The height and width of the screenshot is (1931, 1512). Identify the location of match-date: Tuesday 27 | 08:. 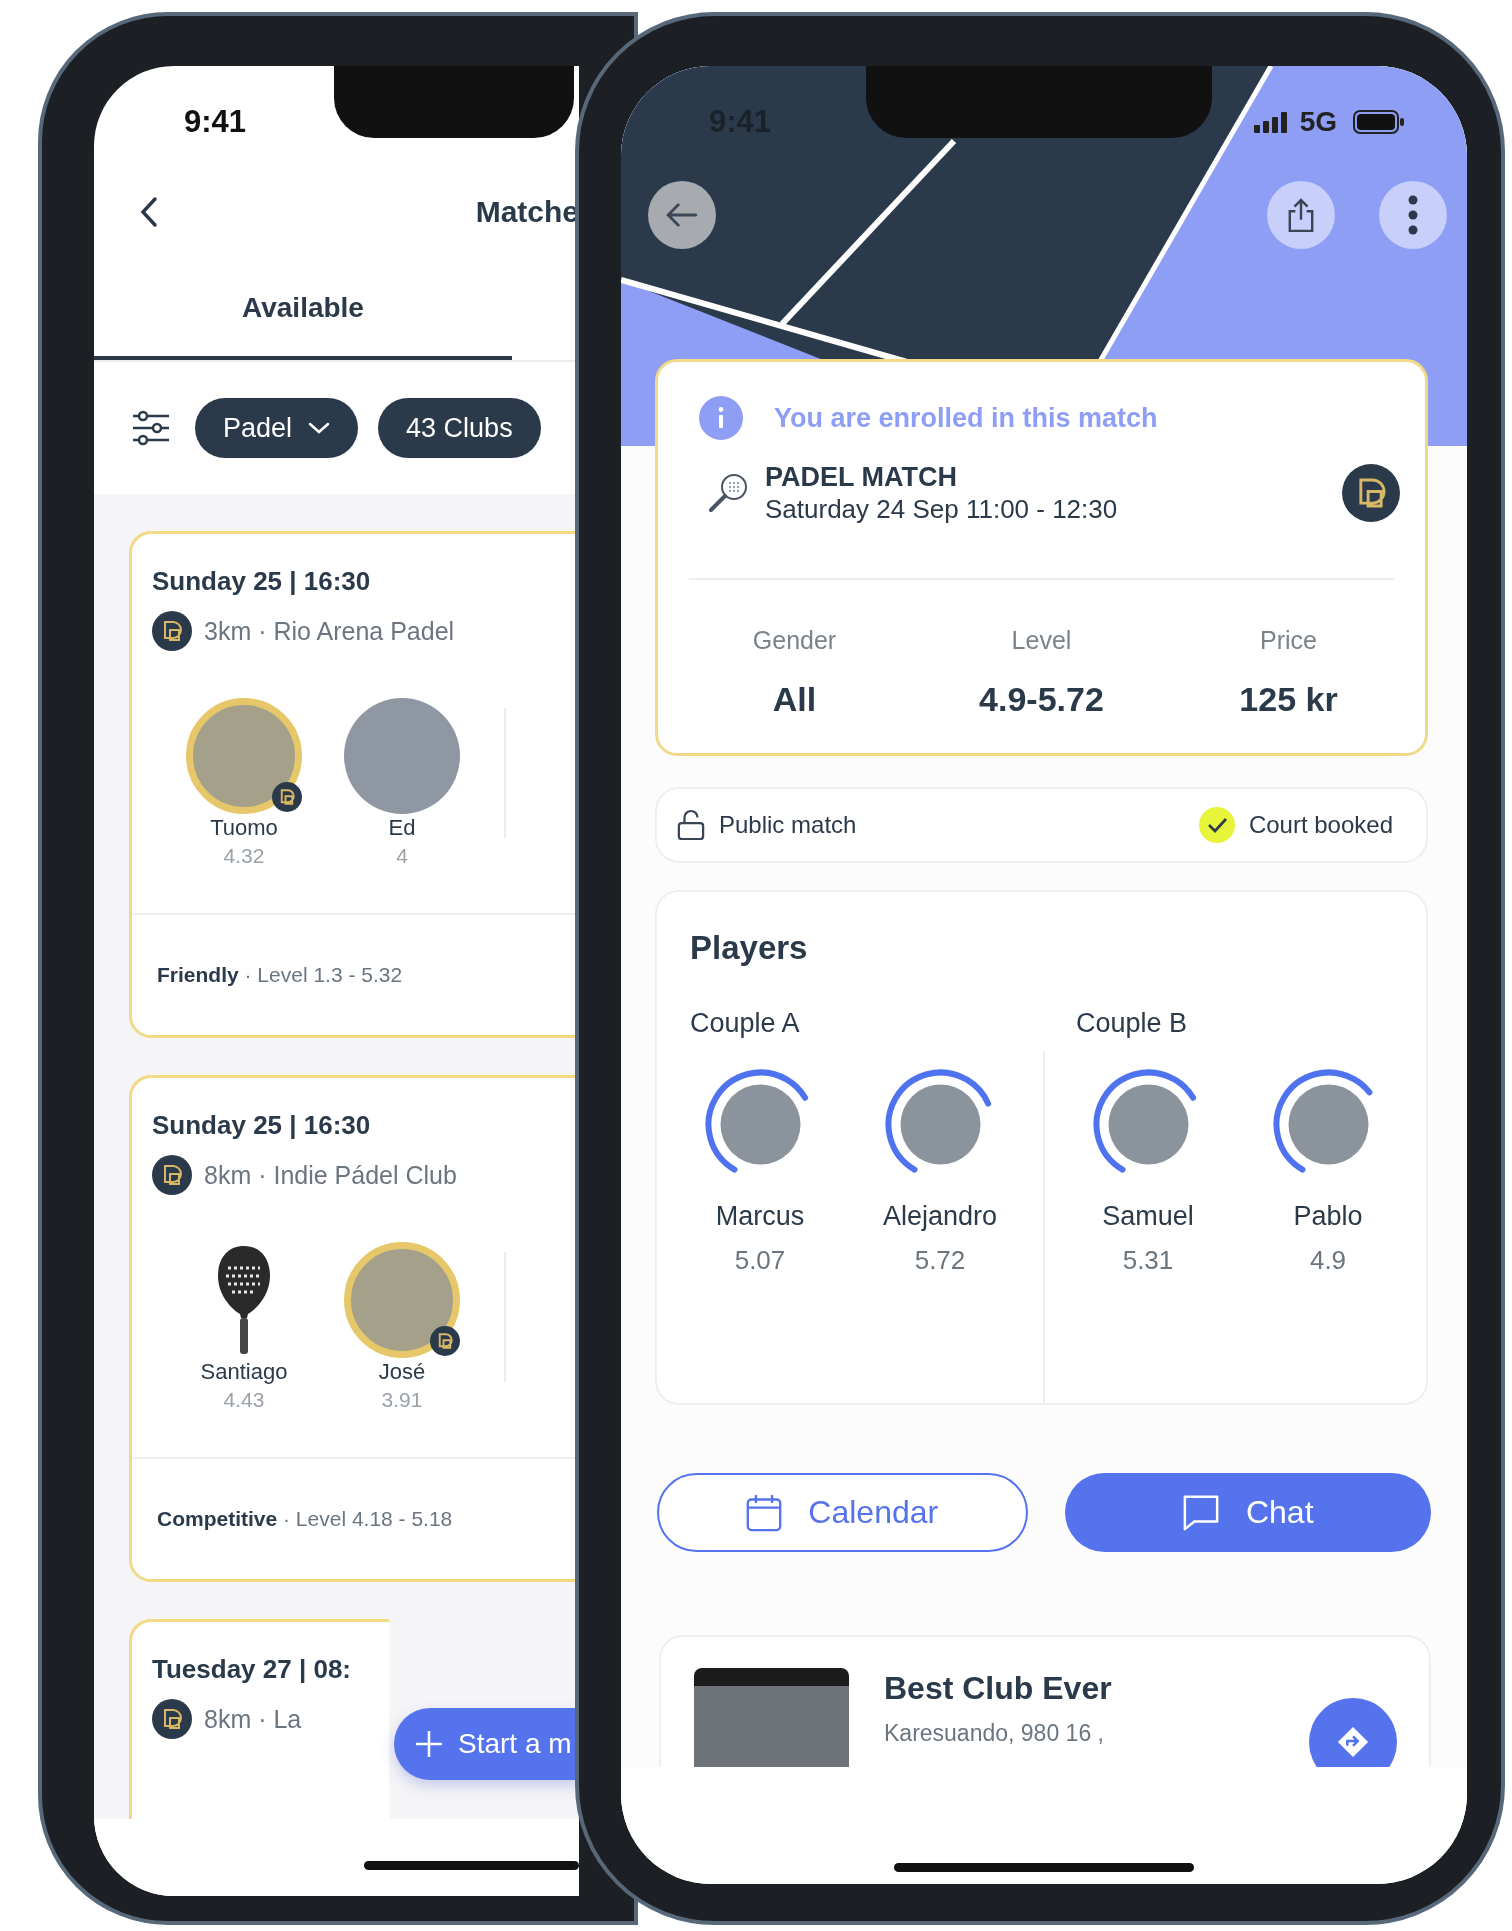
(252, 1669).